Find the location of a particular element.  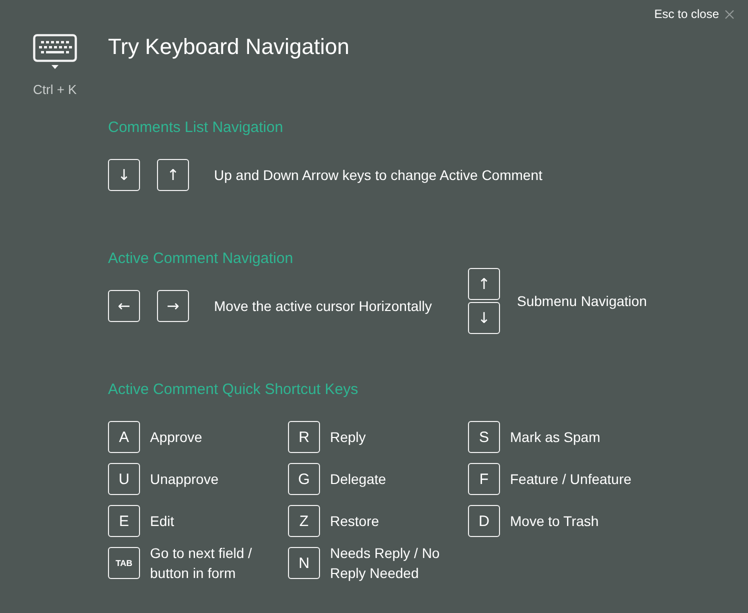

shortcut-label: Unapprove is located at coordinates (185, 479).